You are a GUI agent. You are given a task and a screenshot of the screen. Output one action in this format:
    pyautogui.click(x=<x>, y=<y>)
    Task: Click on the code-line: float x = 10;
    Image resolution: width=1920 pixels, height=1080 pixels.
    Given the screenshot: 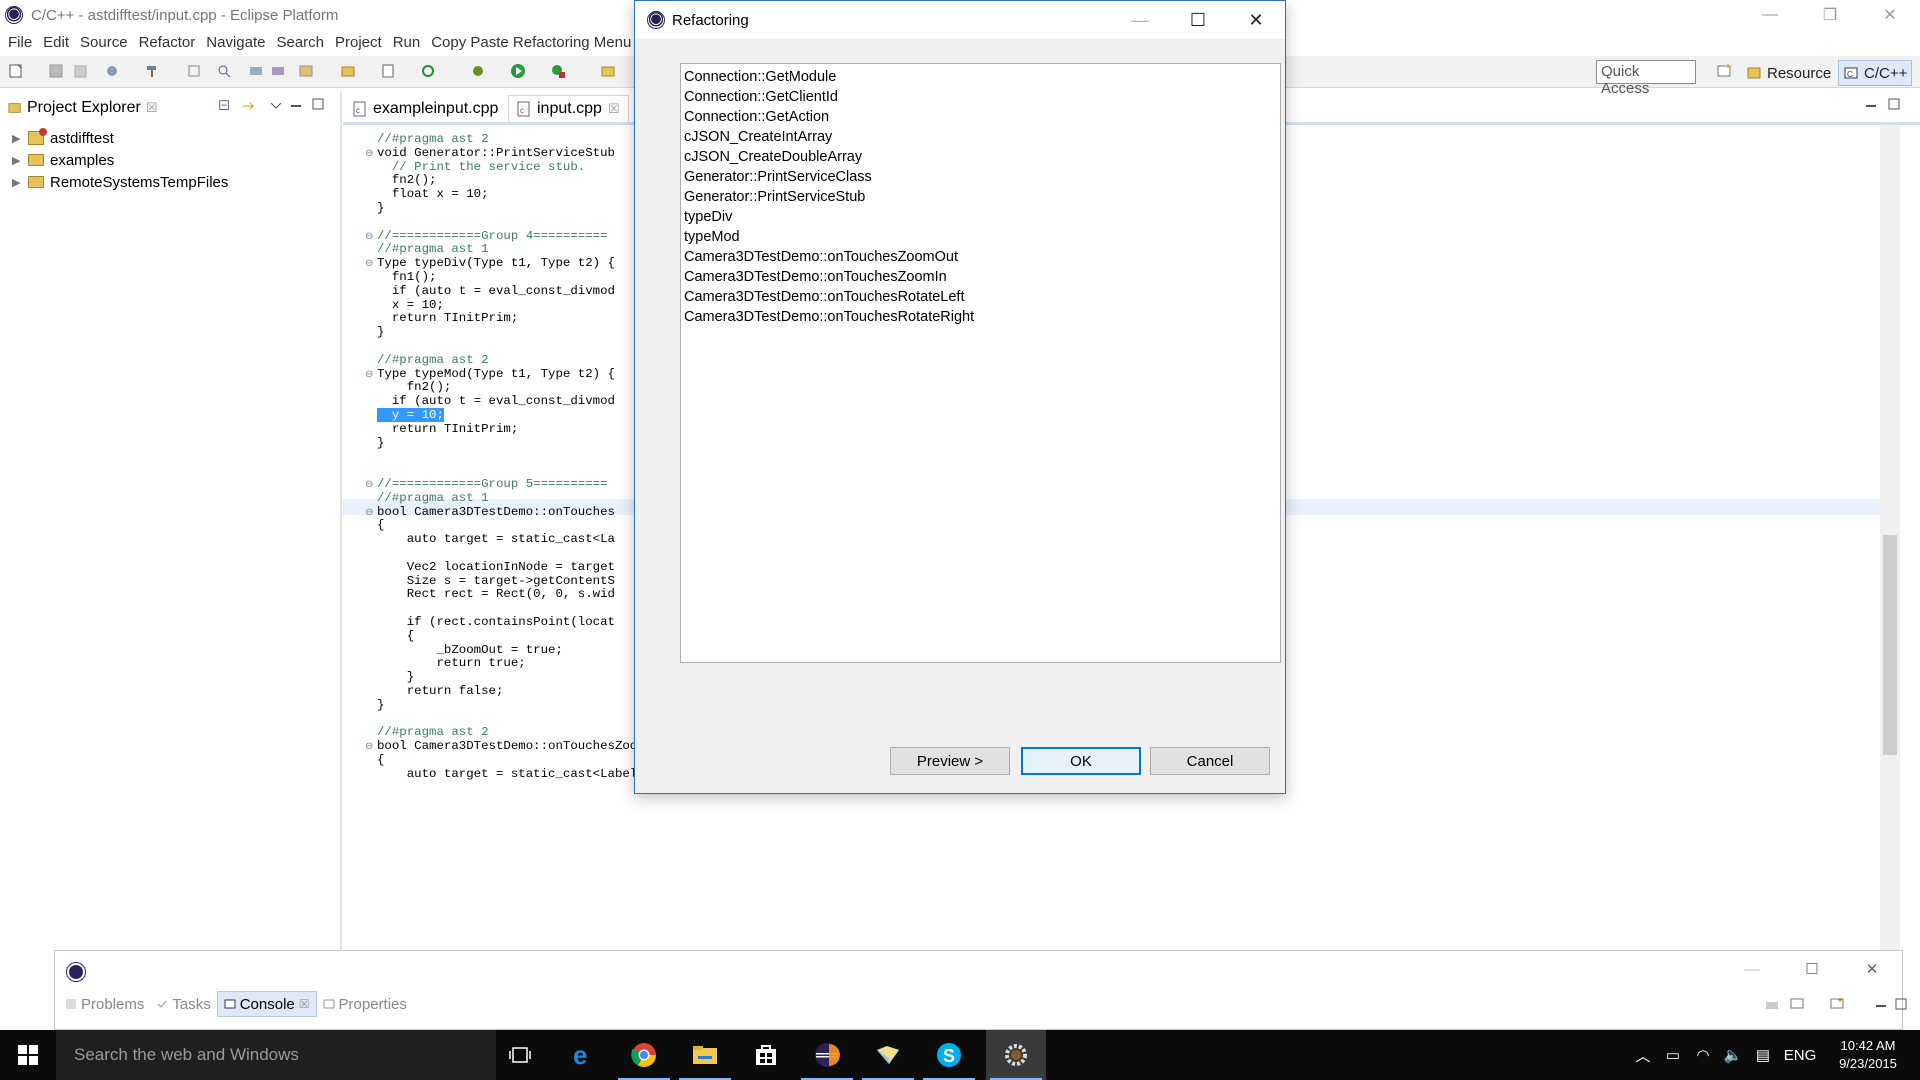 What is the action you would take?
    pyautogui.click(x=433, y=194)
    